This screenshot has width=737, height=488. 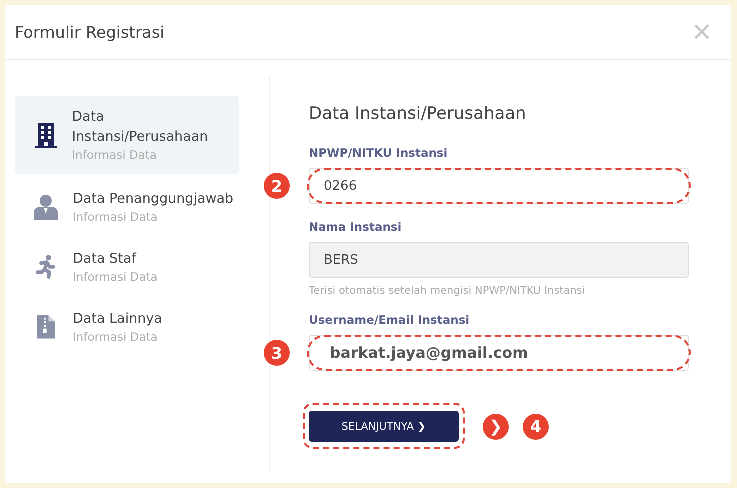 What do you see at coordinates (536, 427) in the screenshot?
I see `step-number-badge: 4` at bounding box center [536, 427].